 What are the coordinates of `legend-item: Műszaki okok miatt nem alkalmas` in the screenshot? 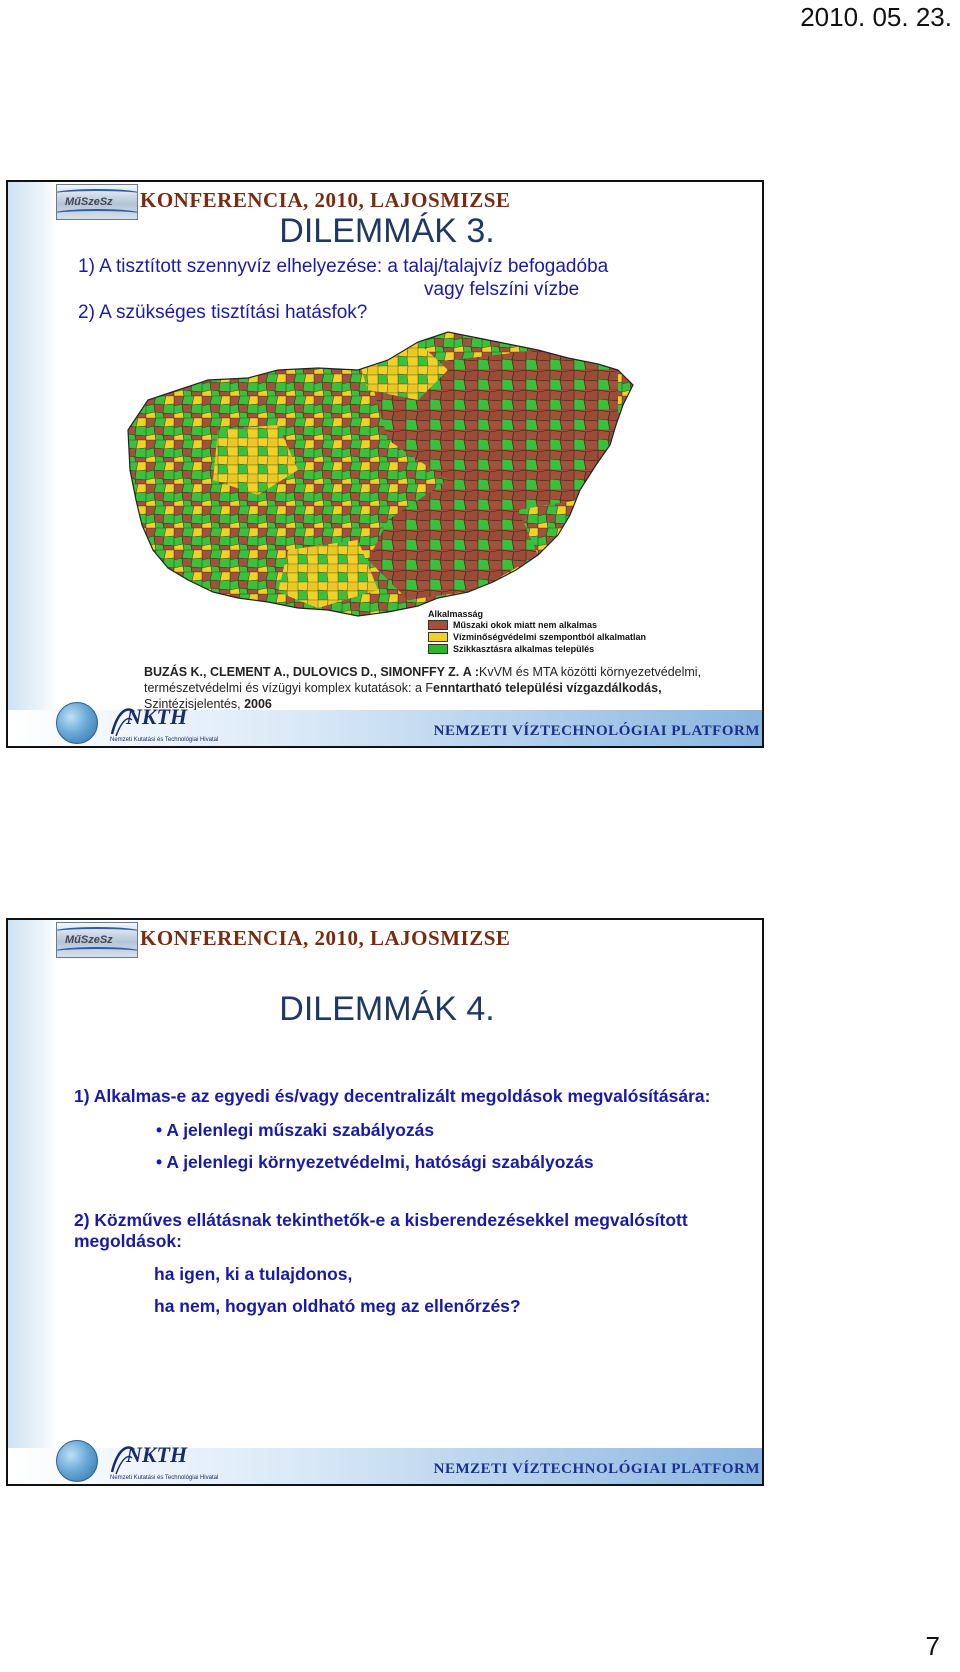 It's located at (548, 625).